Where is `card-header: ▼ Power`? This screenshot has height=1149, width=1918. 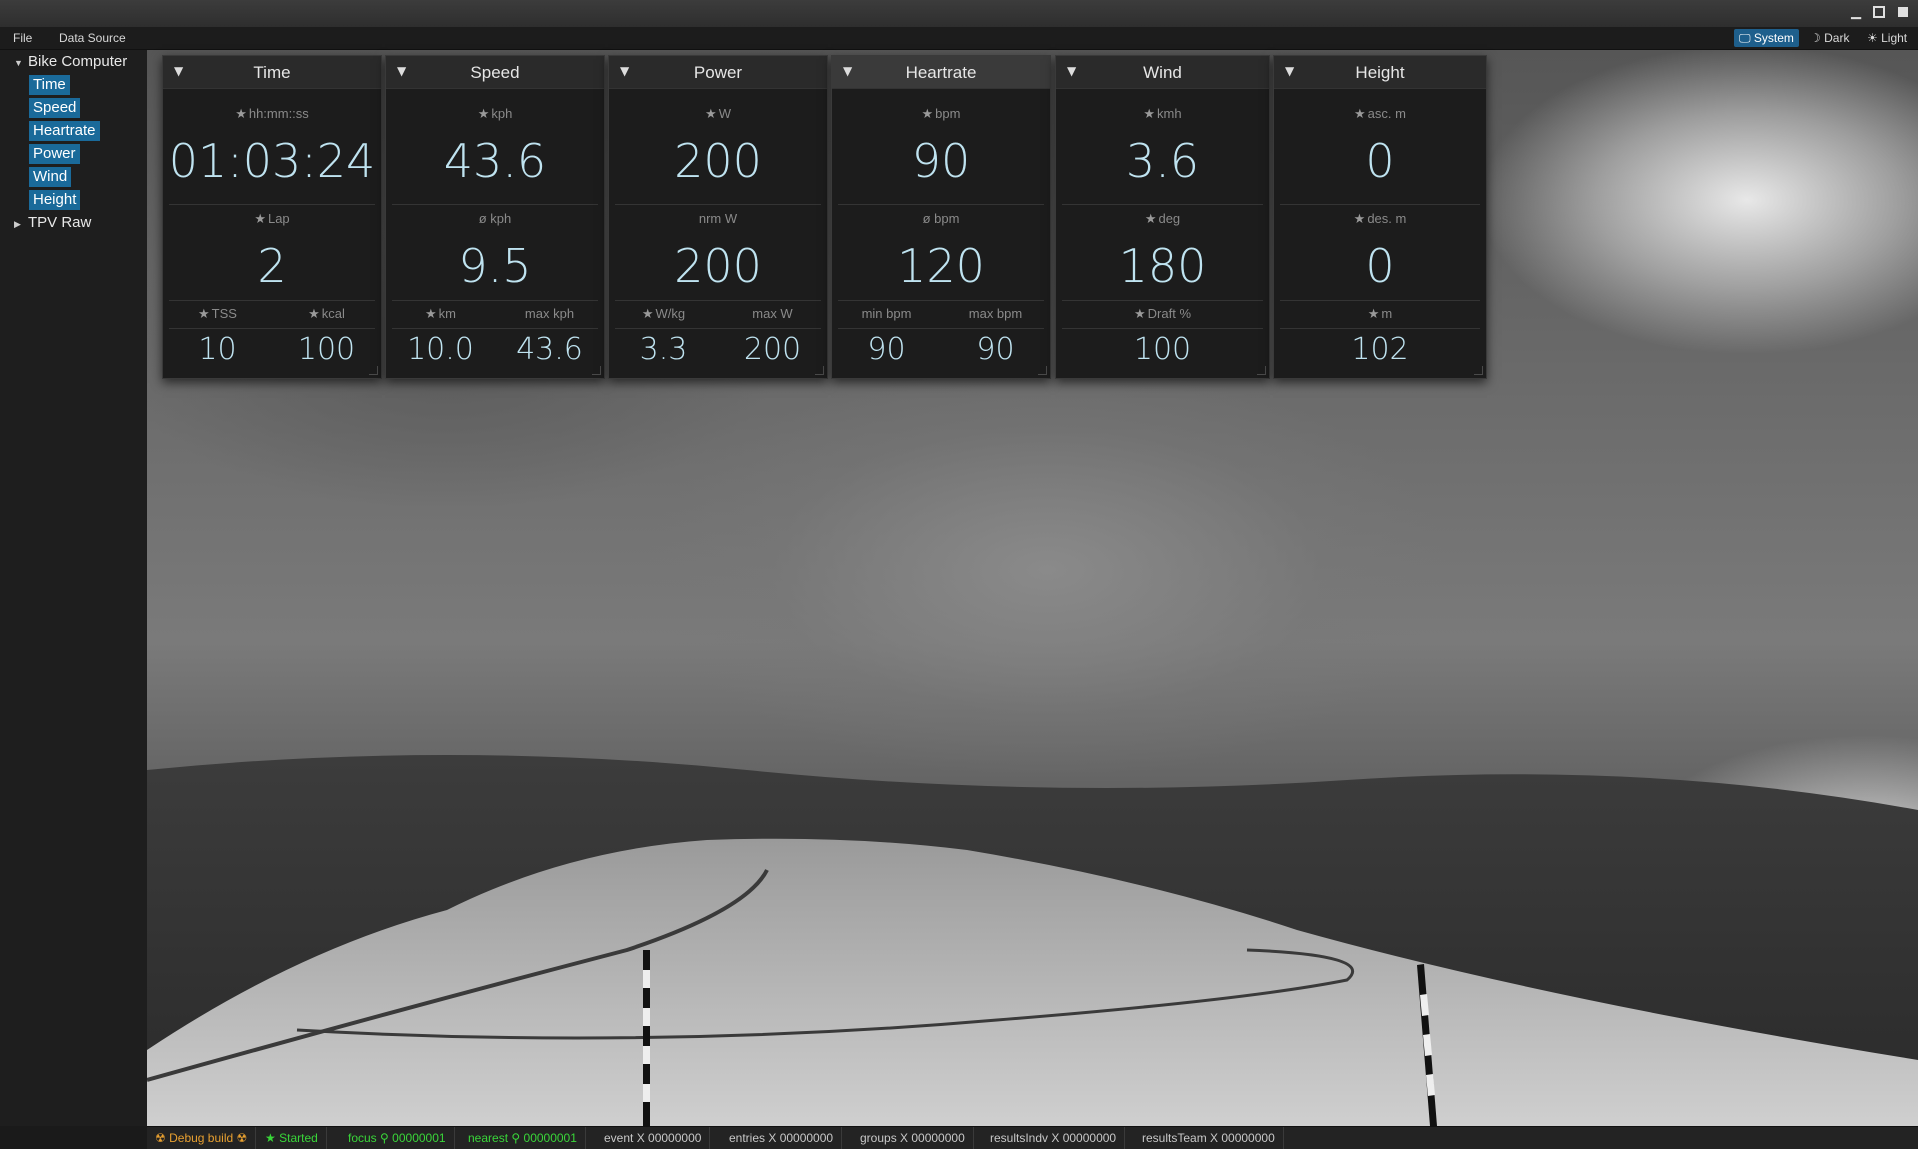
card-header: ▼ Power is located at coordinates (718, 72).